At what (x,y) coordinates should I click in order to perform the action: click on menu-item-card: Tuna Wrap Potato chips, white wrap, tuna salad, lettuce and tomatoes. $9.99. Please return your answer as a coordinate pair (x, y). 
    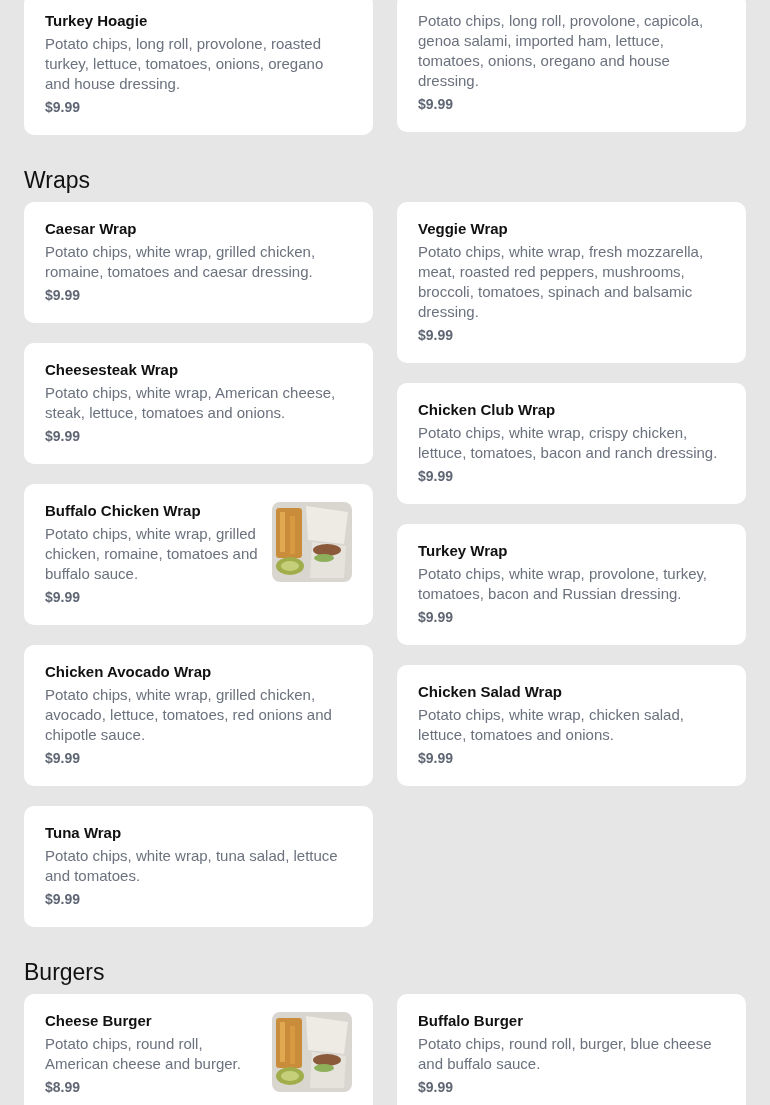
    Looking at the image, I should click on (198, 866).